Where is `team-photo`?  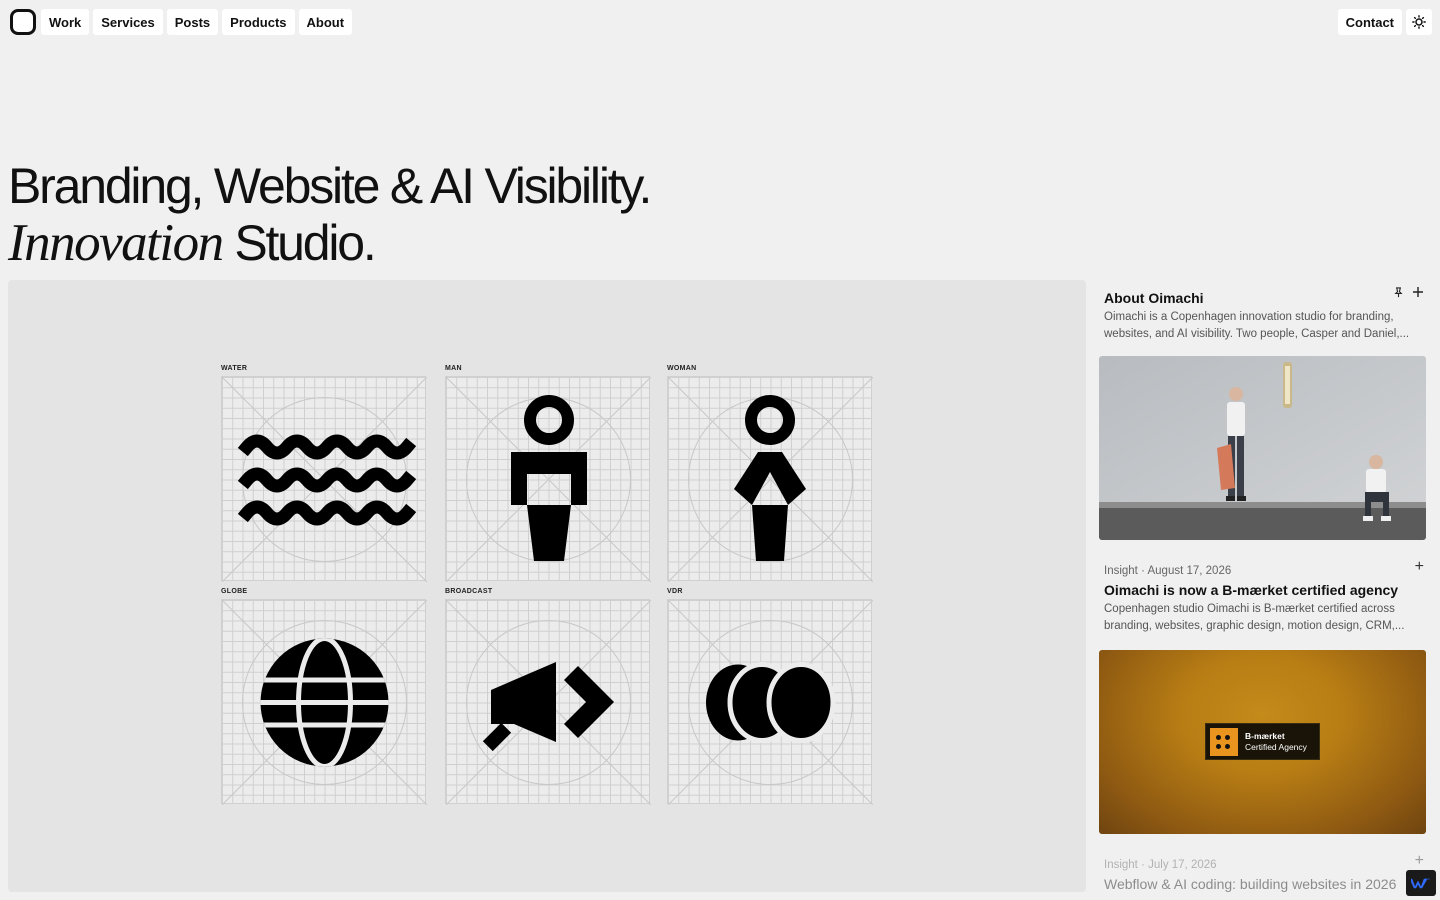
team-photo is located at coordinates (1262, 448).